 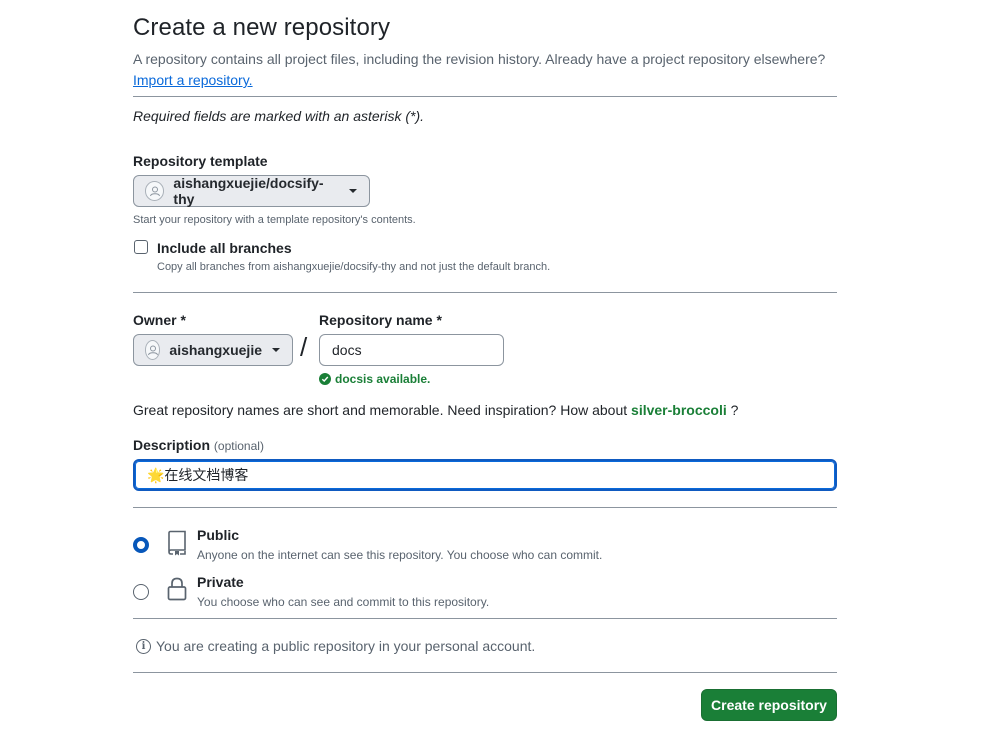 What do you see at coordinates (177, 545) in the screenshot?
I see `repo-icon` at bounding box center [177, 545].